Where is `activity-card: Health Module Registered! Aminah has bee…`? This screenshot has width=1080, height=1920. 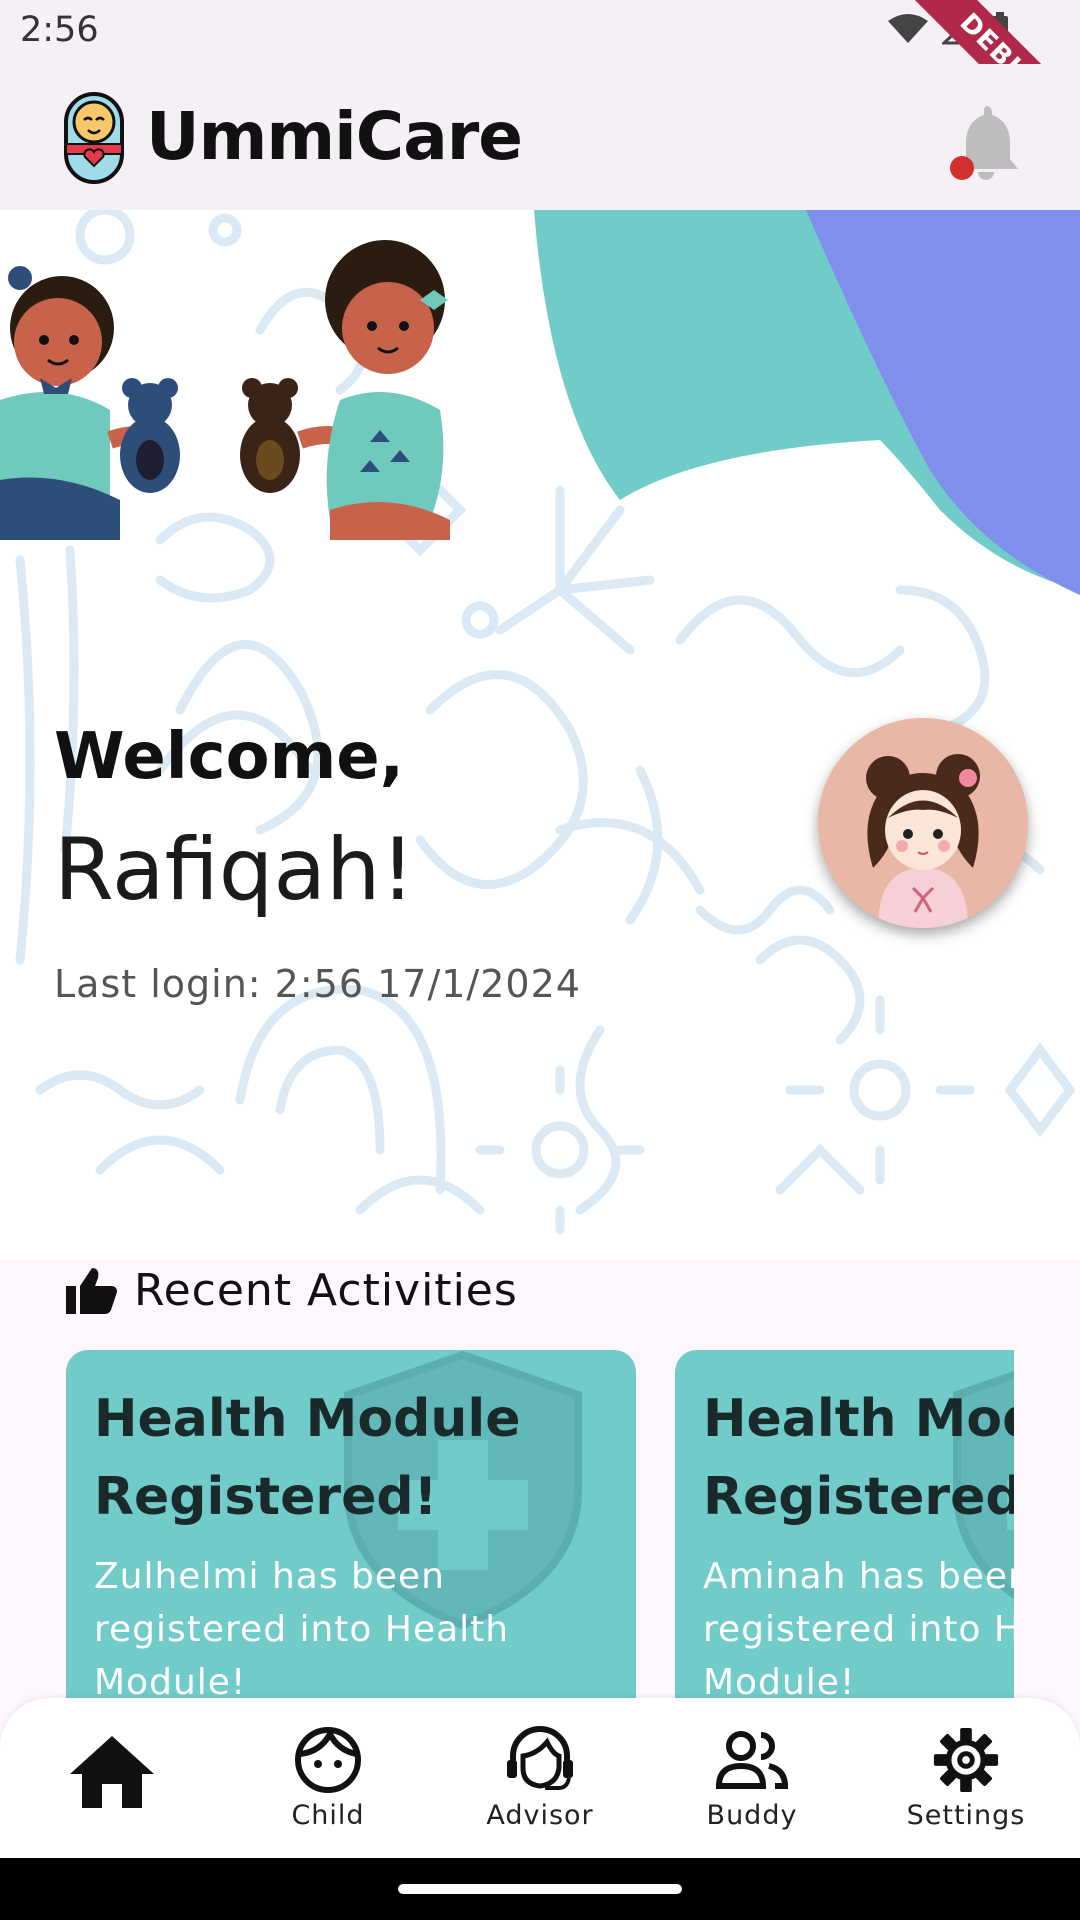
activity-card: Health Module Registered! Aminah has bee… is located at coordinates (844, 1525).